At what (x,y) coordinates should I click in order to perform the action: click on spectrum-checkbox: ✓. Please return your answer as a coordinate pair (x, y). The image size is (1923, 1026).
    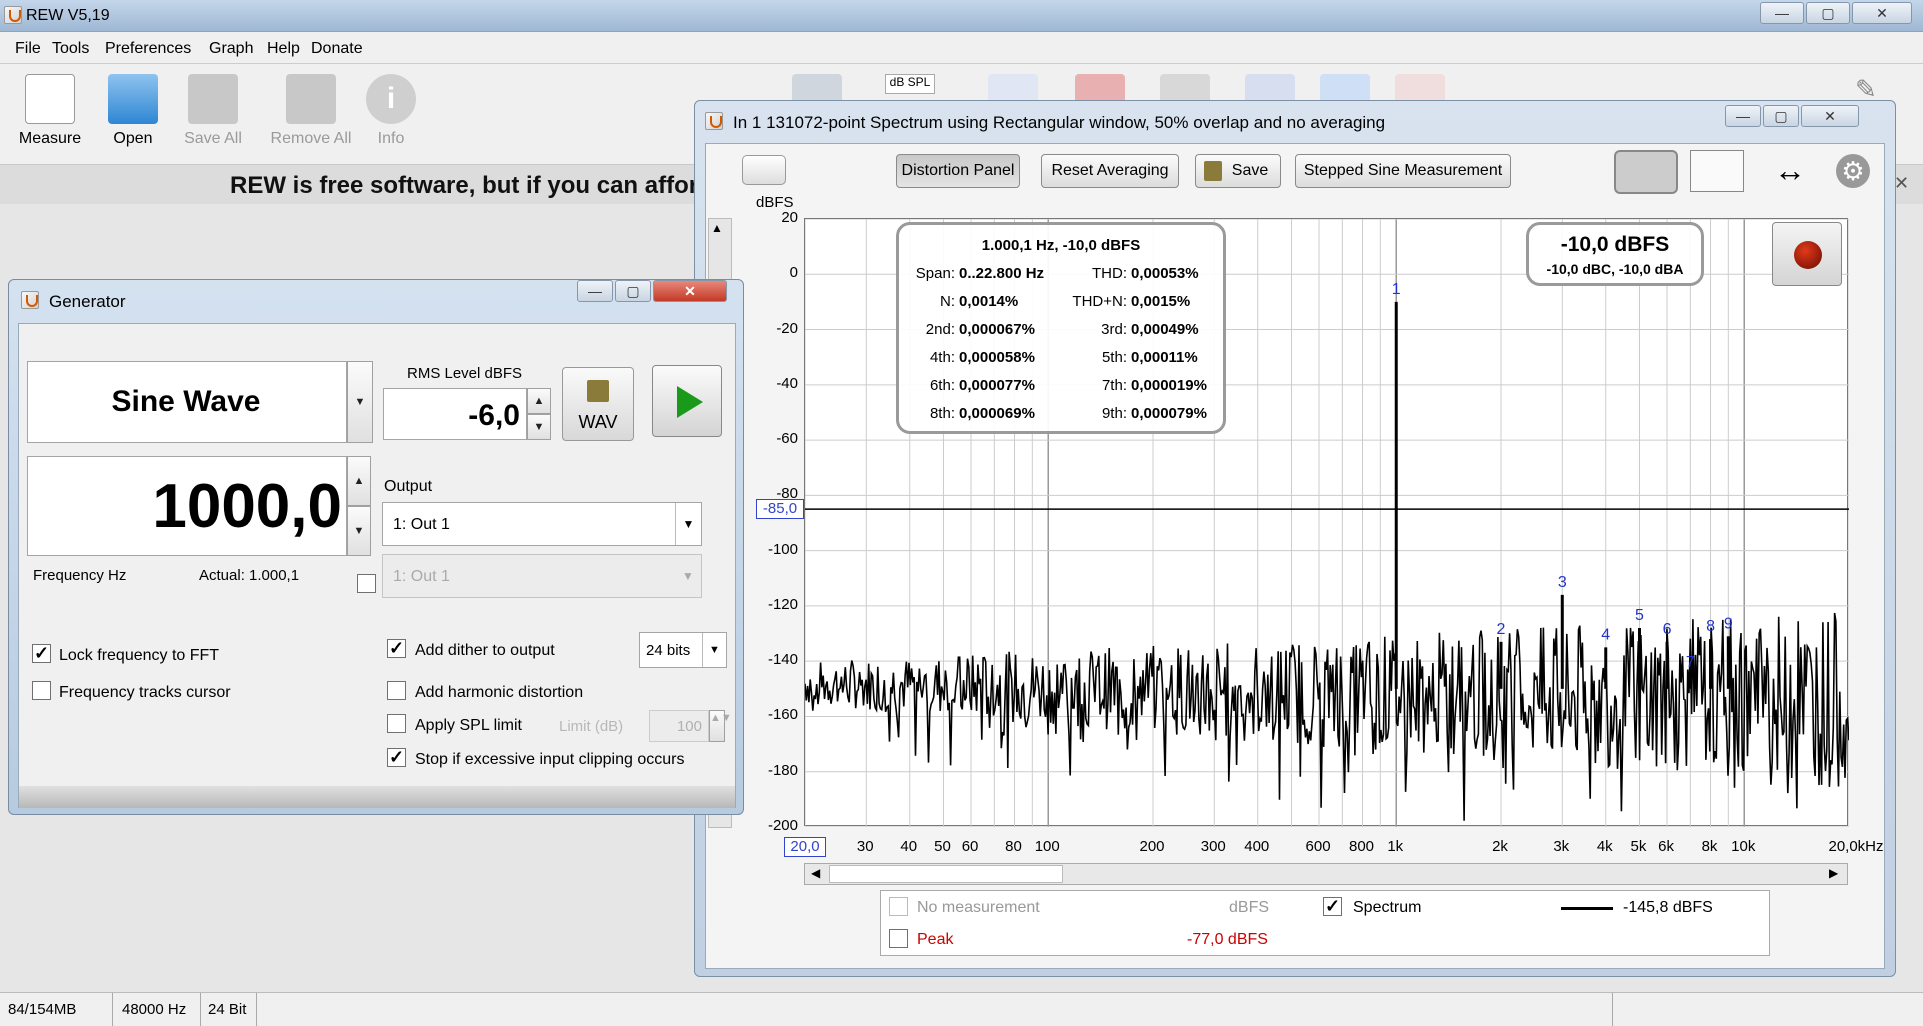
    Looking at the image, I should click on (1332, 906).